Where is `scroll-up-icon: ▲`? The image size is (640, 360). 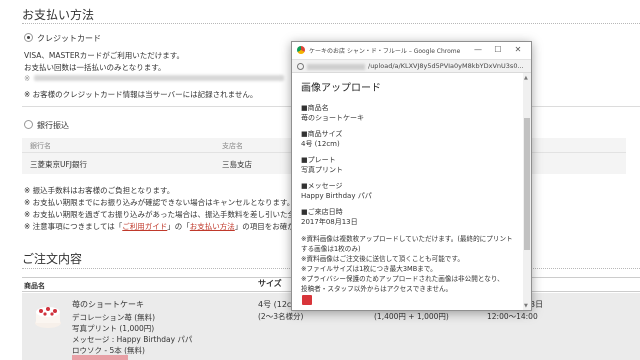 scroll-up-icon: ▲ is located at coordinates (526, 78).